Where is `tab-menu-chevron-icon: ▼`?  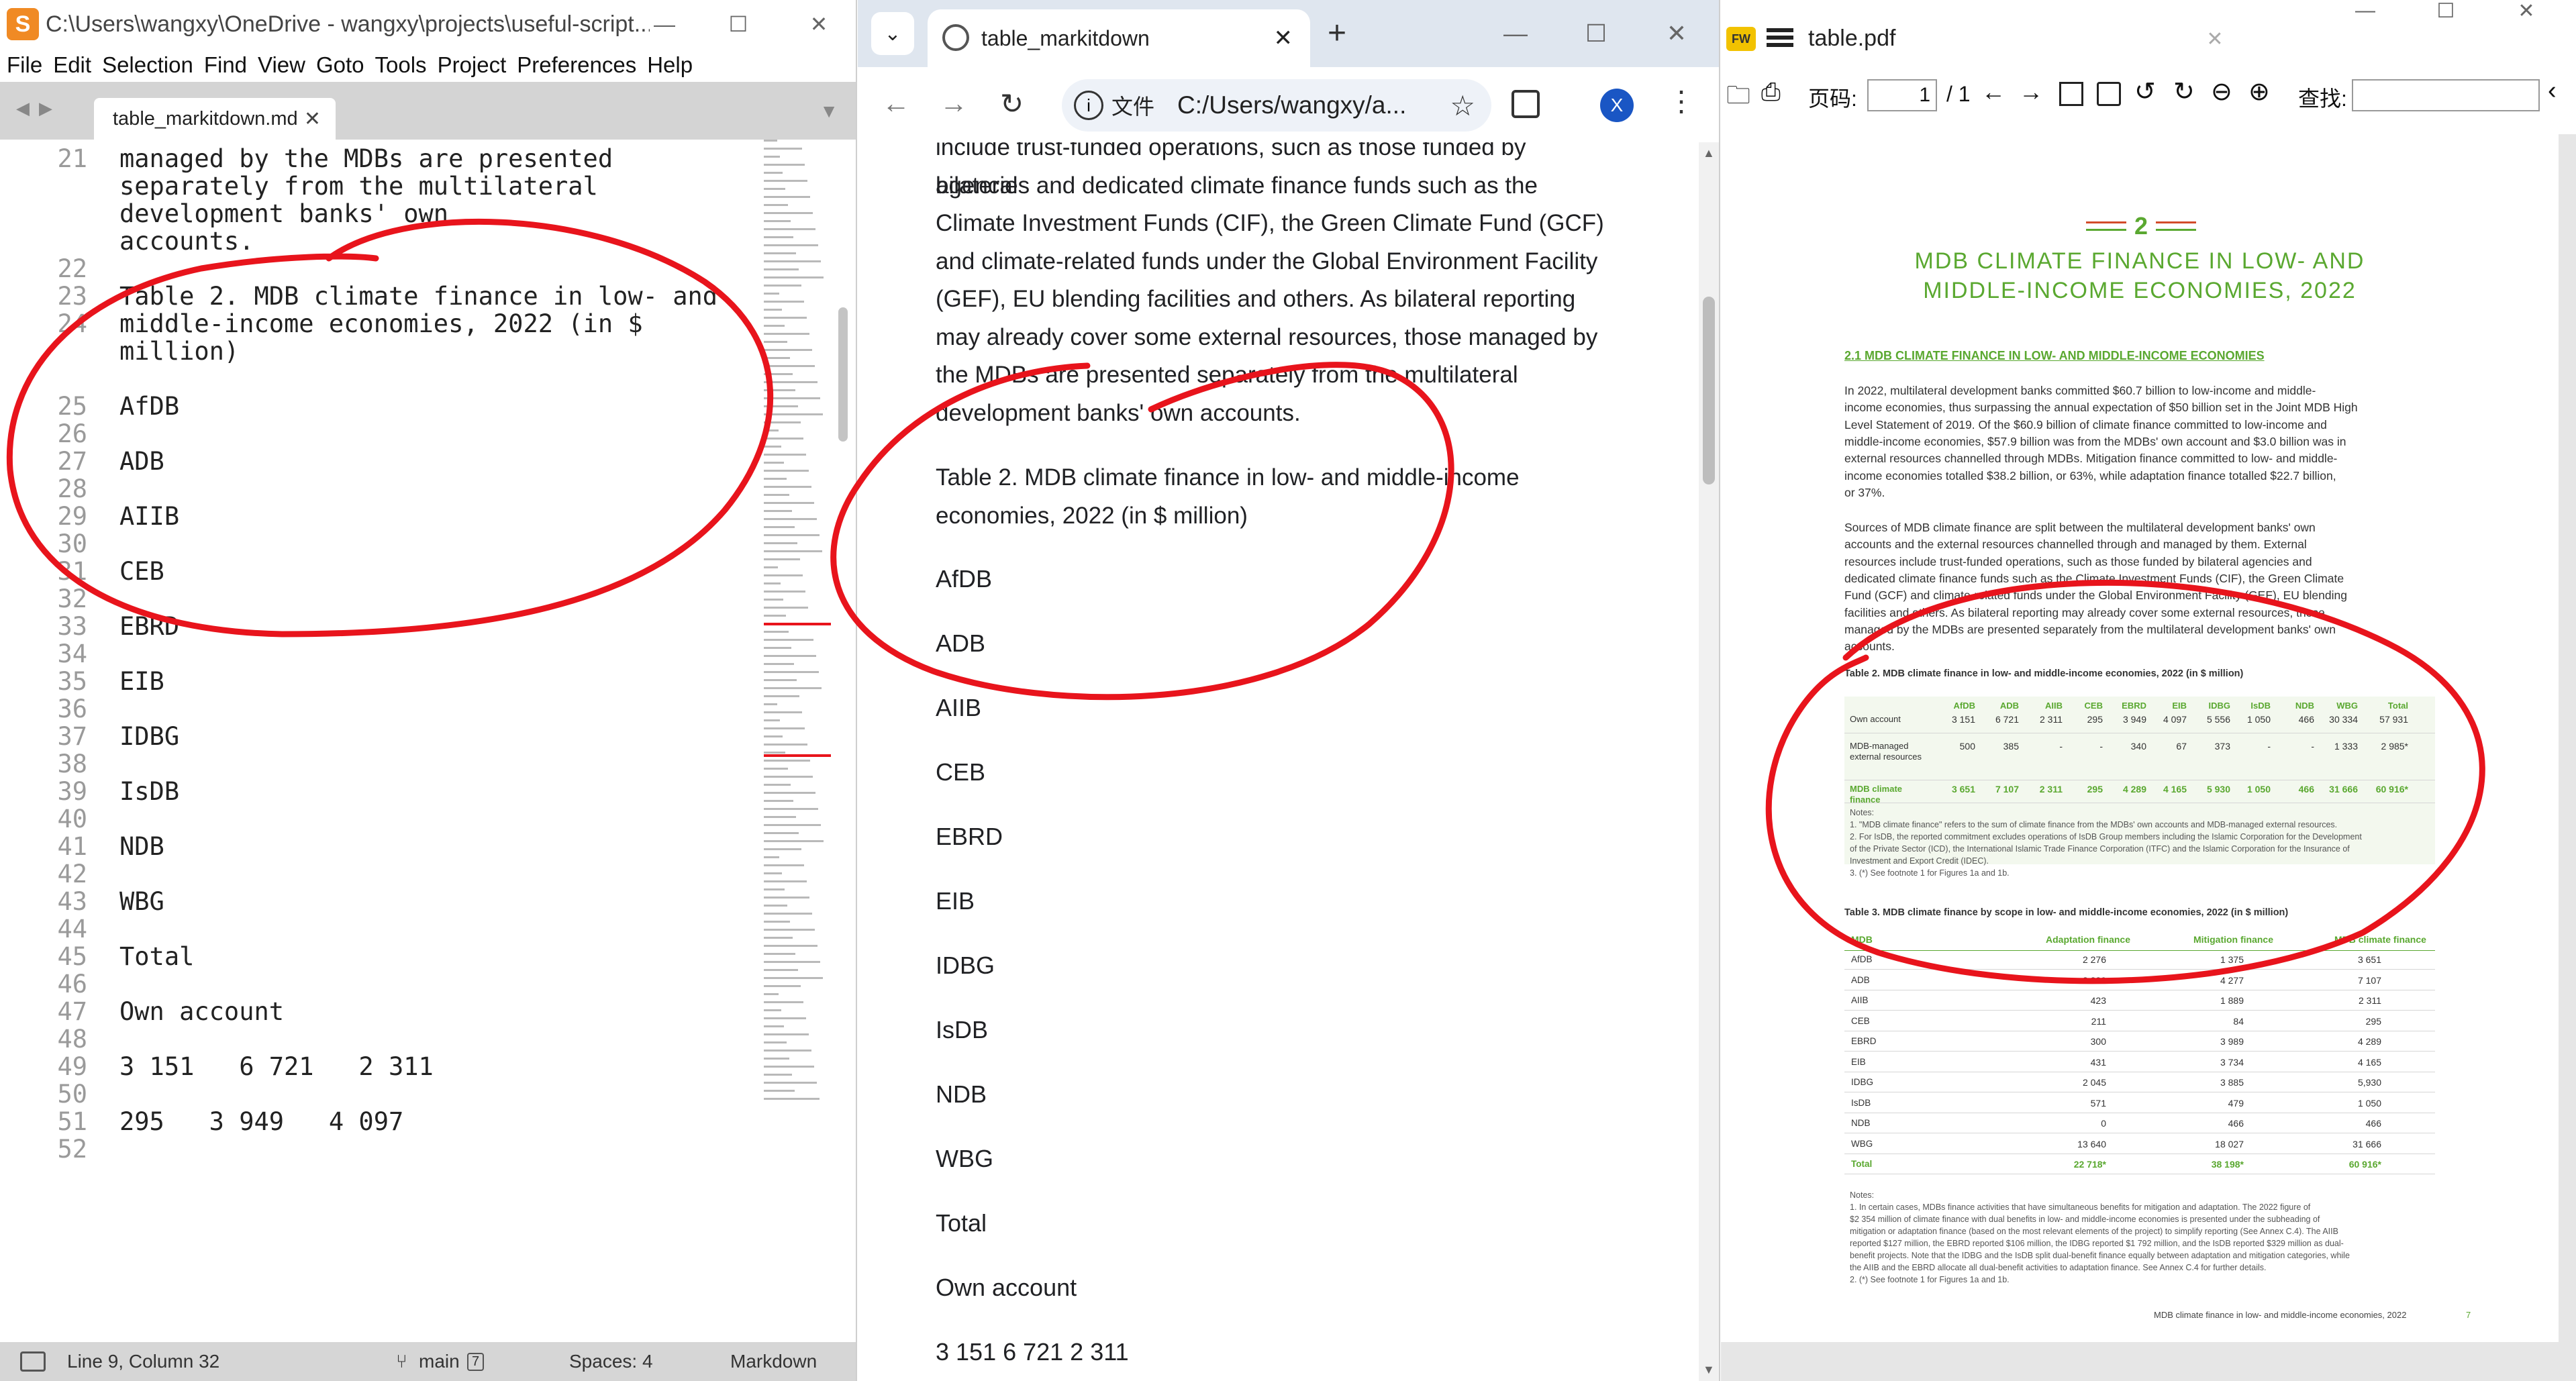
tab-menu-chevron-icon: ▼ is located at coordinates (829, 111).